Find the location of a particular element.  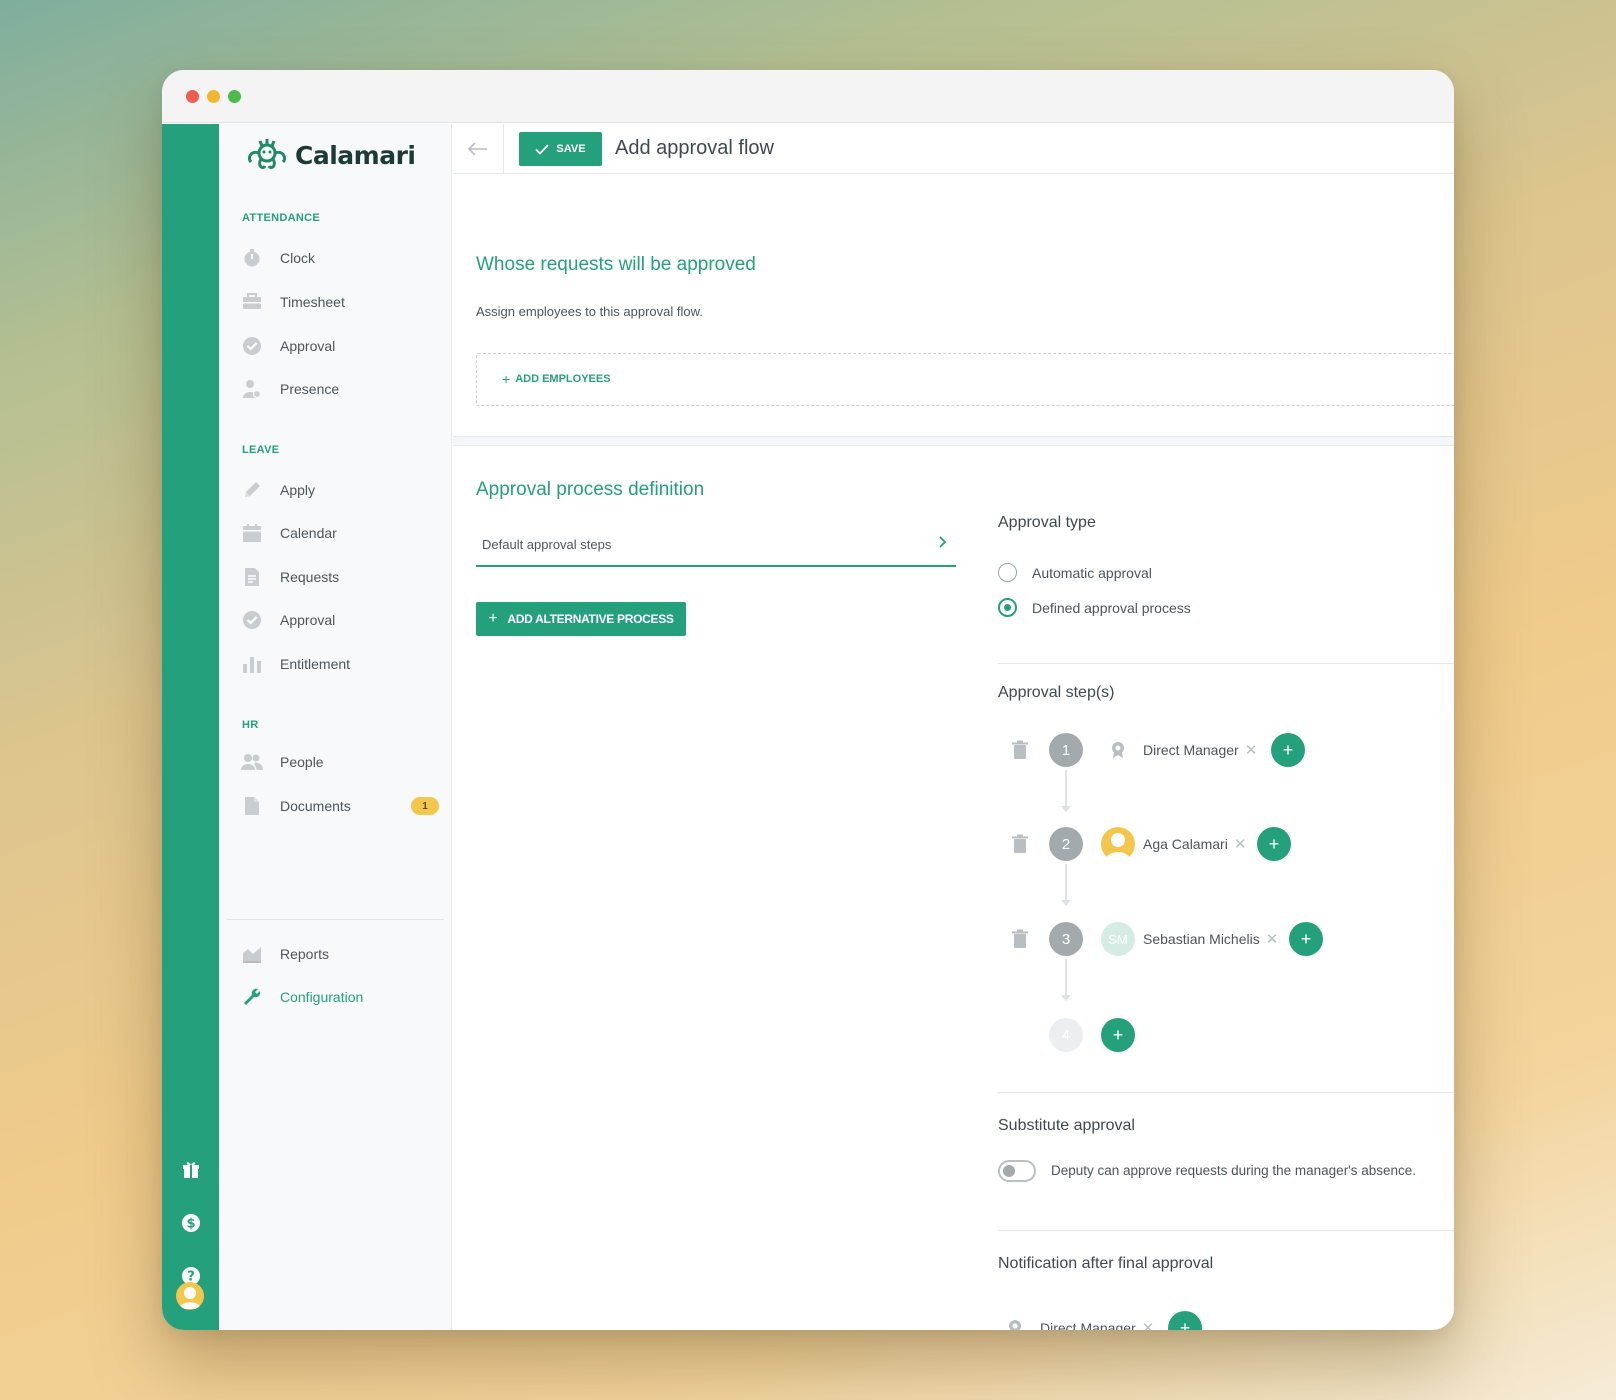

approver-initials-avatar: SM is located at coordinates (1118, 939).